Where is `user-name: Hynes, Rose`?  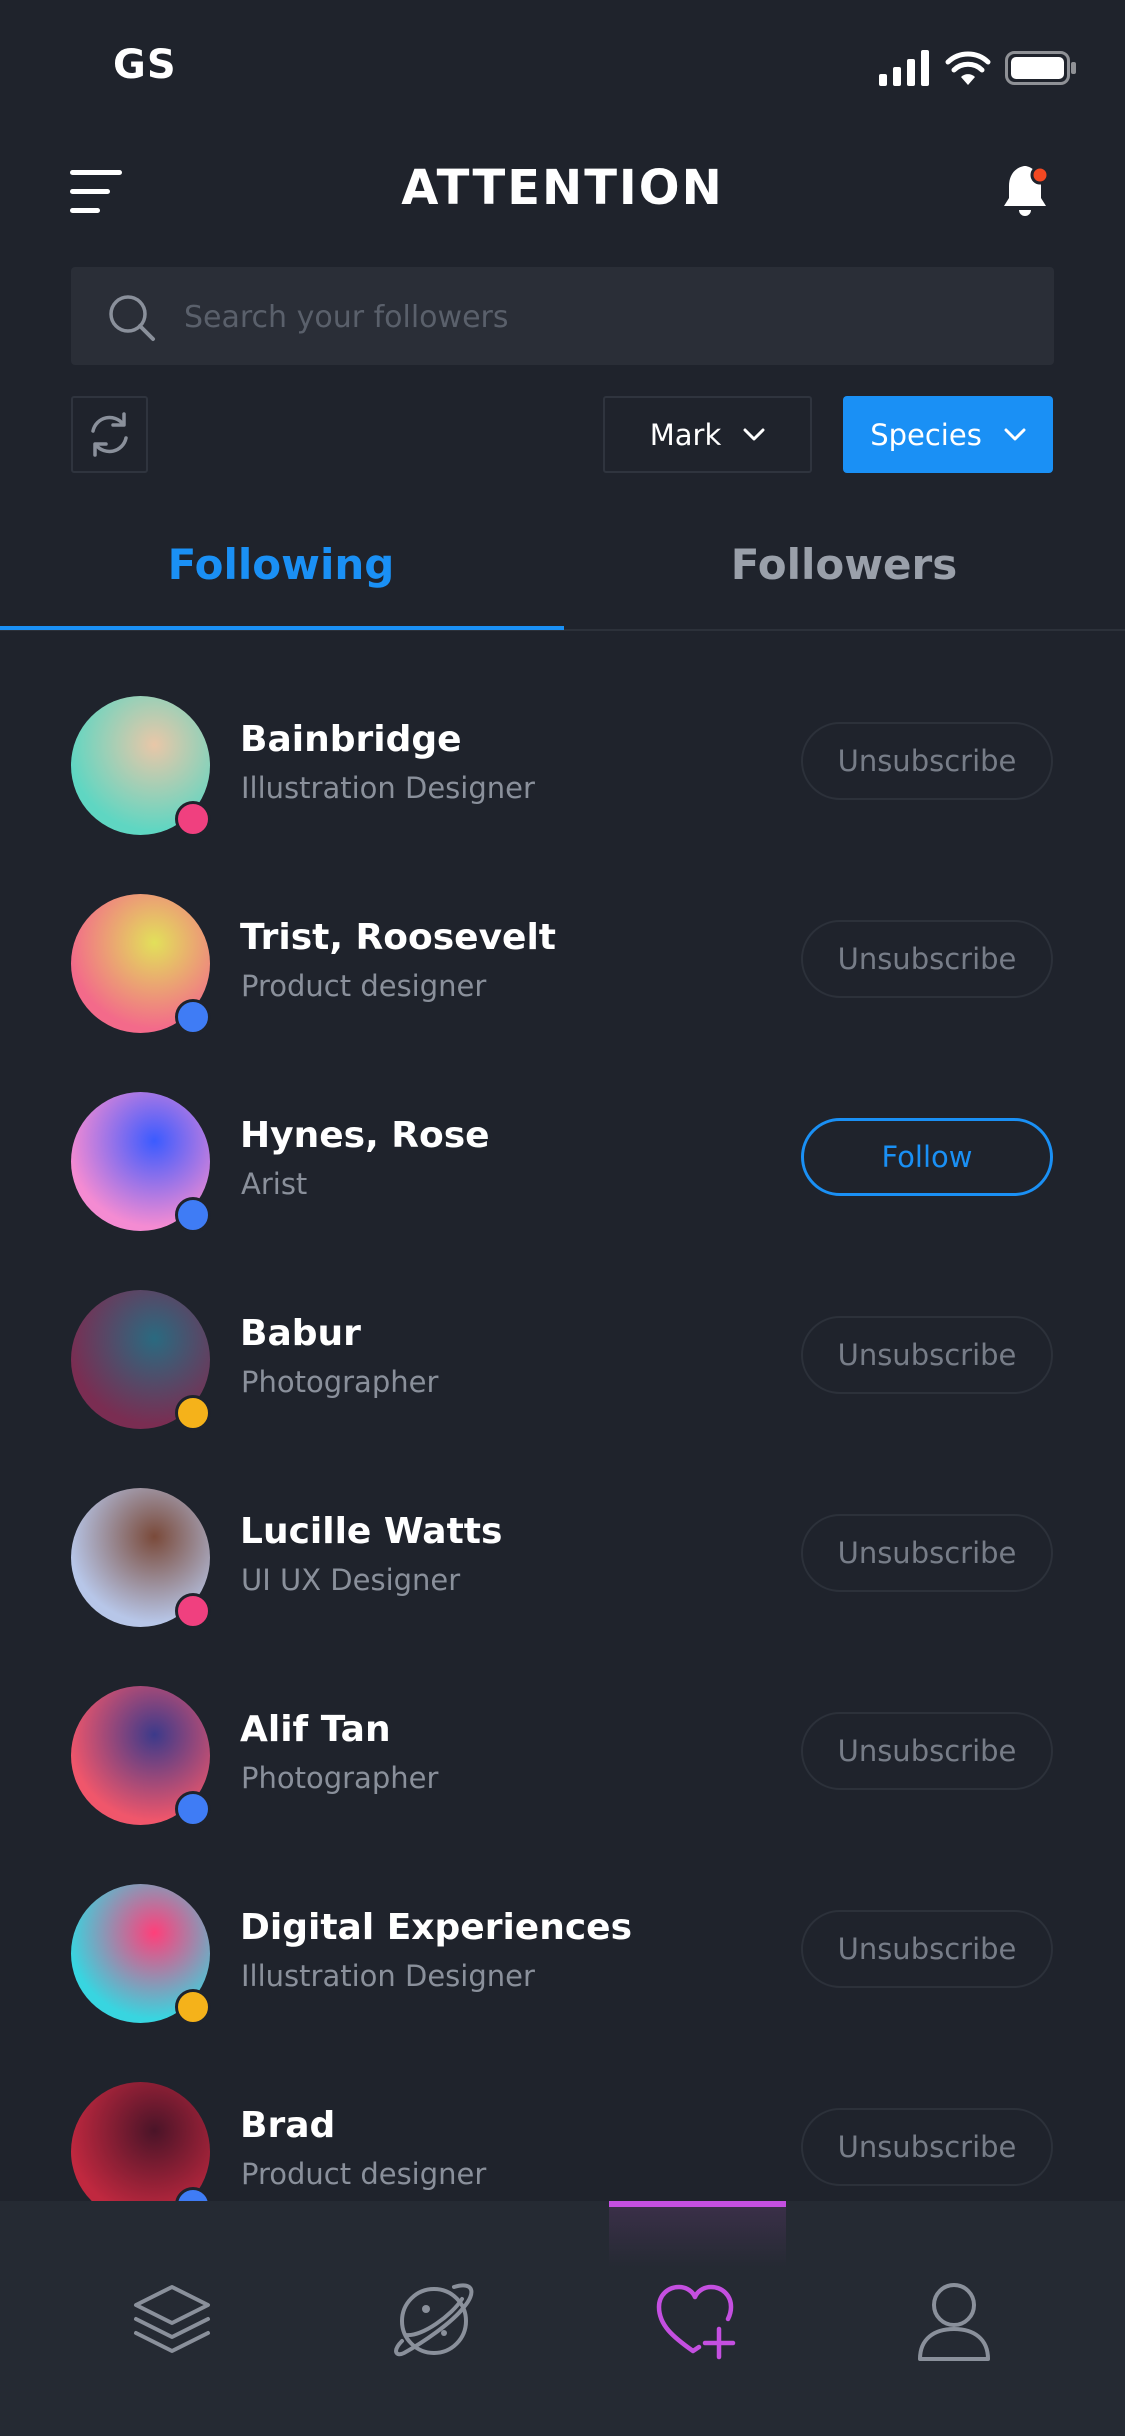 user-name: Hynes, Rose is located at coordinates (365, 1135).